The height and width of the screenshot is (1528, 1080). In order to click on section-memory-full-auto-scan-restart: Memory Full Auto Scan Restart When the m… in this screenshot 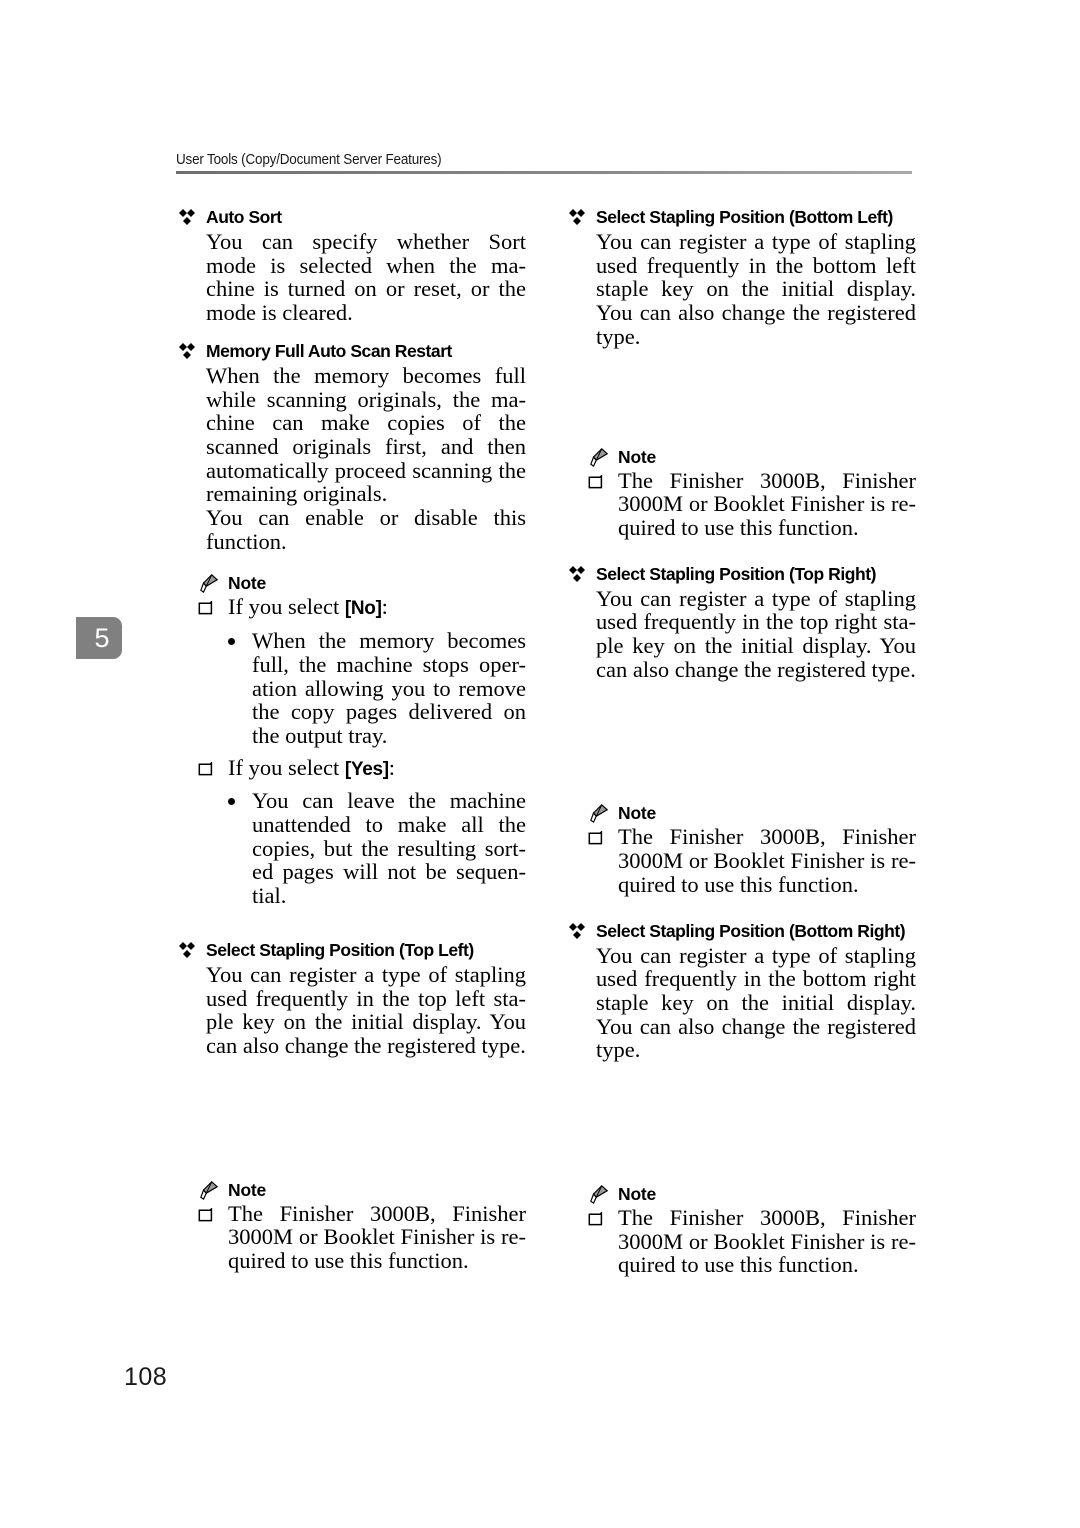, I will do `click(351, 623)`.